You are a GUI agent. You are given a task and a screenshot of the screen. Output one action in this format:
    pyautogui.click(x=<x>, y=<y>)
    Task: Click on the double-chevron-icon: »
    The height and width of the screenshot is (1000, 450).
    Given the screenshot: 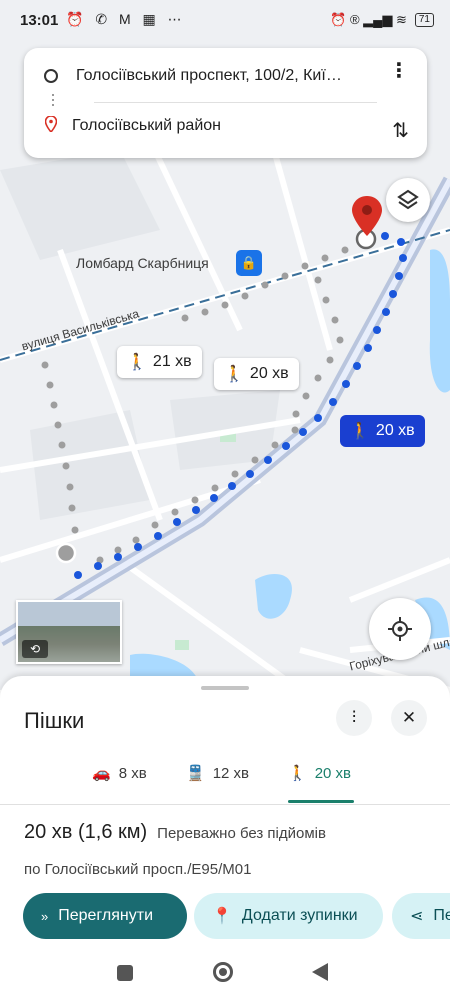 What is the action you would take?
    pyautogui.click(x=45, y=916)
    